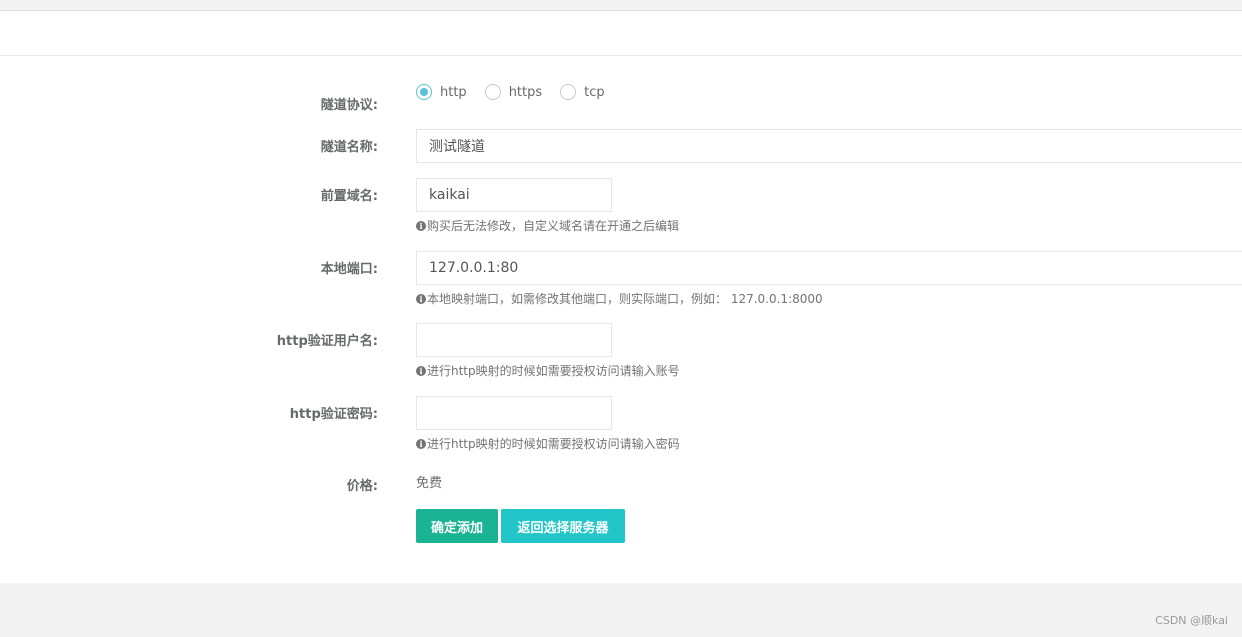  Describe the element at coordinates (362, 486) in the screenshot. I see `price-label: 价格:` at that location.